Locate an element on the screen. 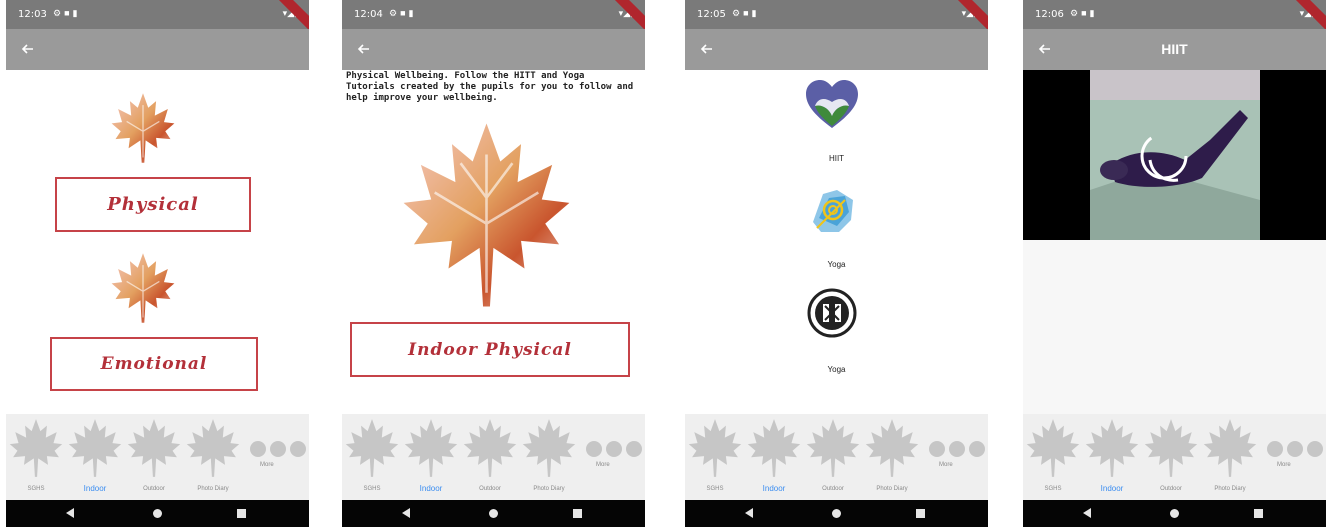 The height and width of the screenshot is (527, 1326). content-area: HIIT Yoga Yoga is located at coordinates (836, 242).